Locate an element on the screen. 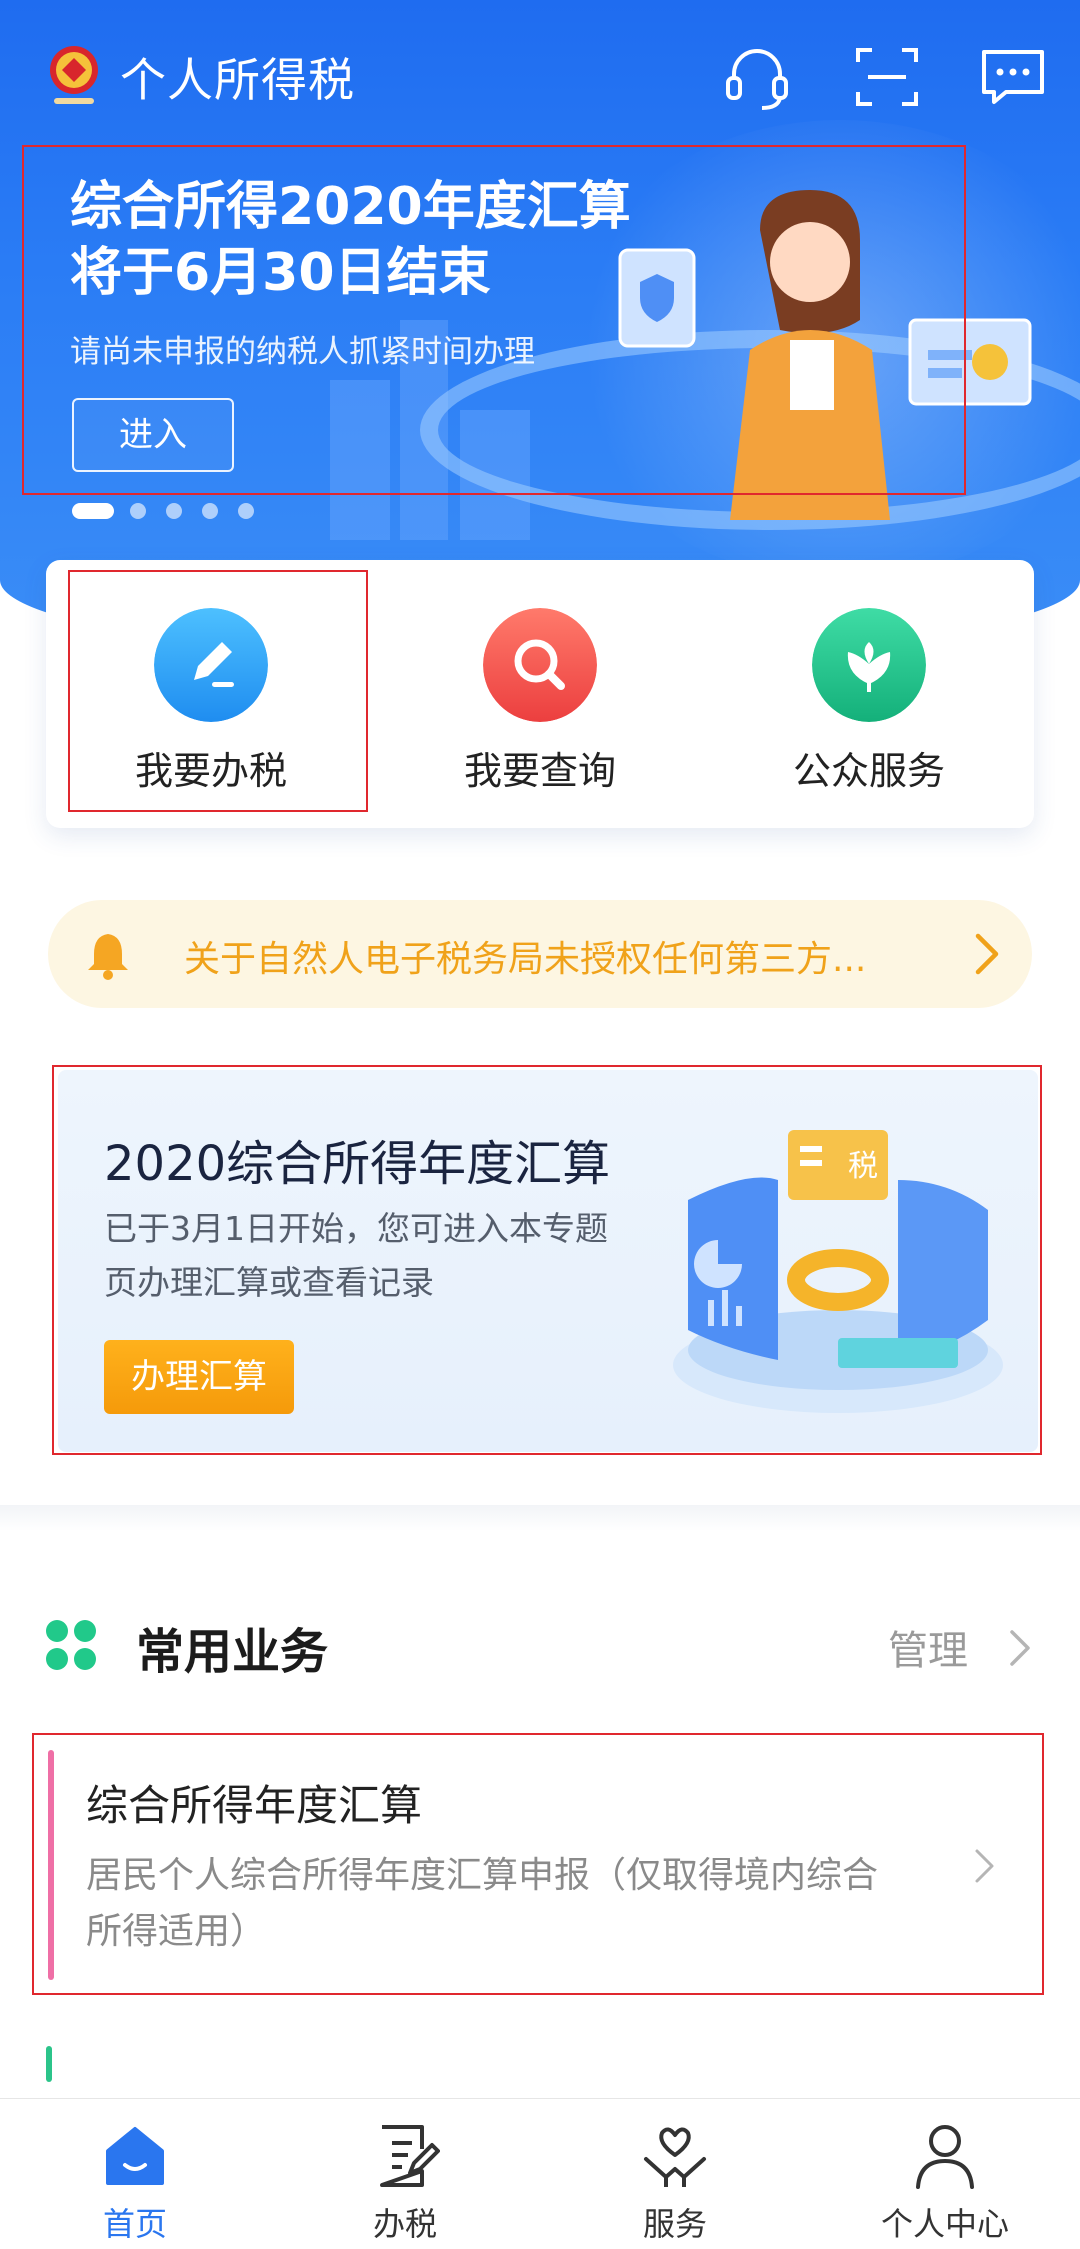  promo-art-label: 税 is located at coordinates (863, 1166).